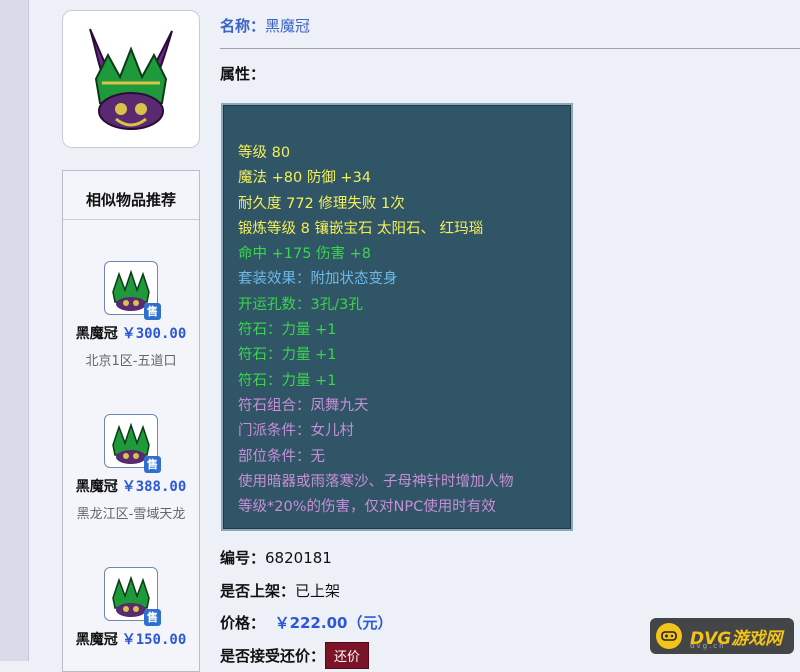  I want to click on left-border, so click(14, 330).